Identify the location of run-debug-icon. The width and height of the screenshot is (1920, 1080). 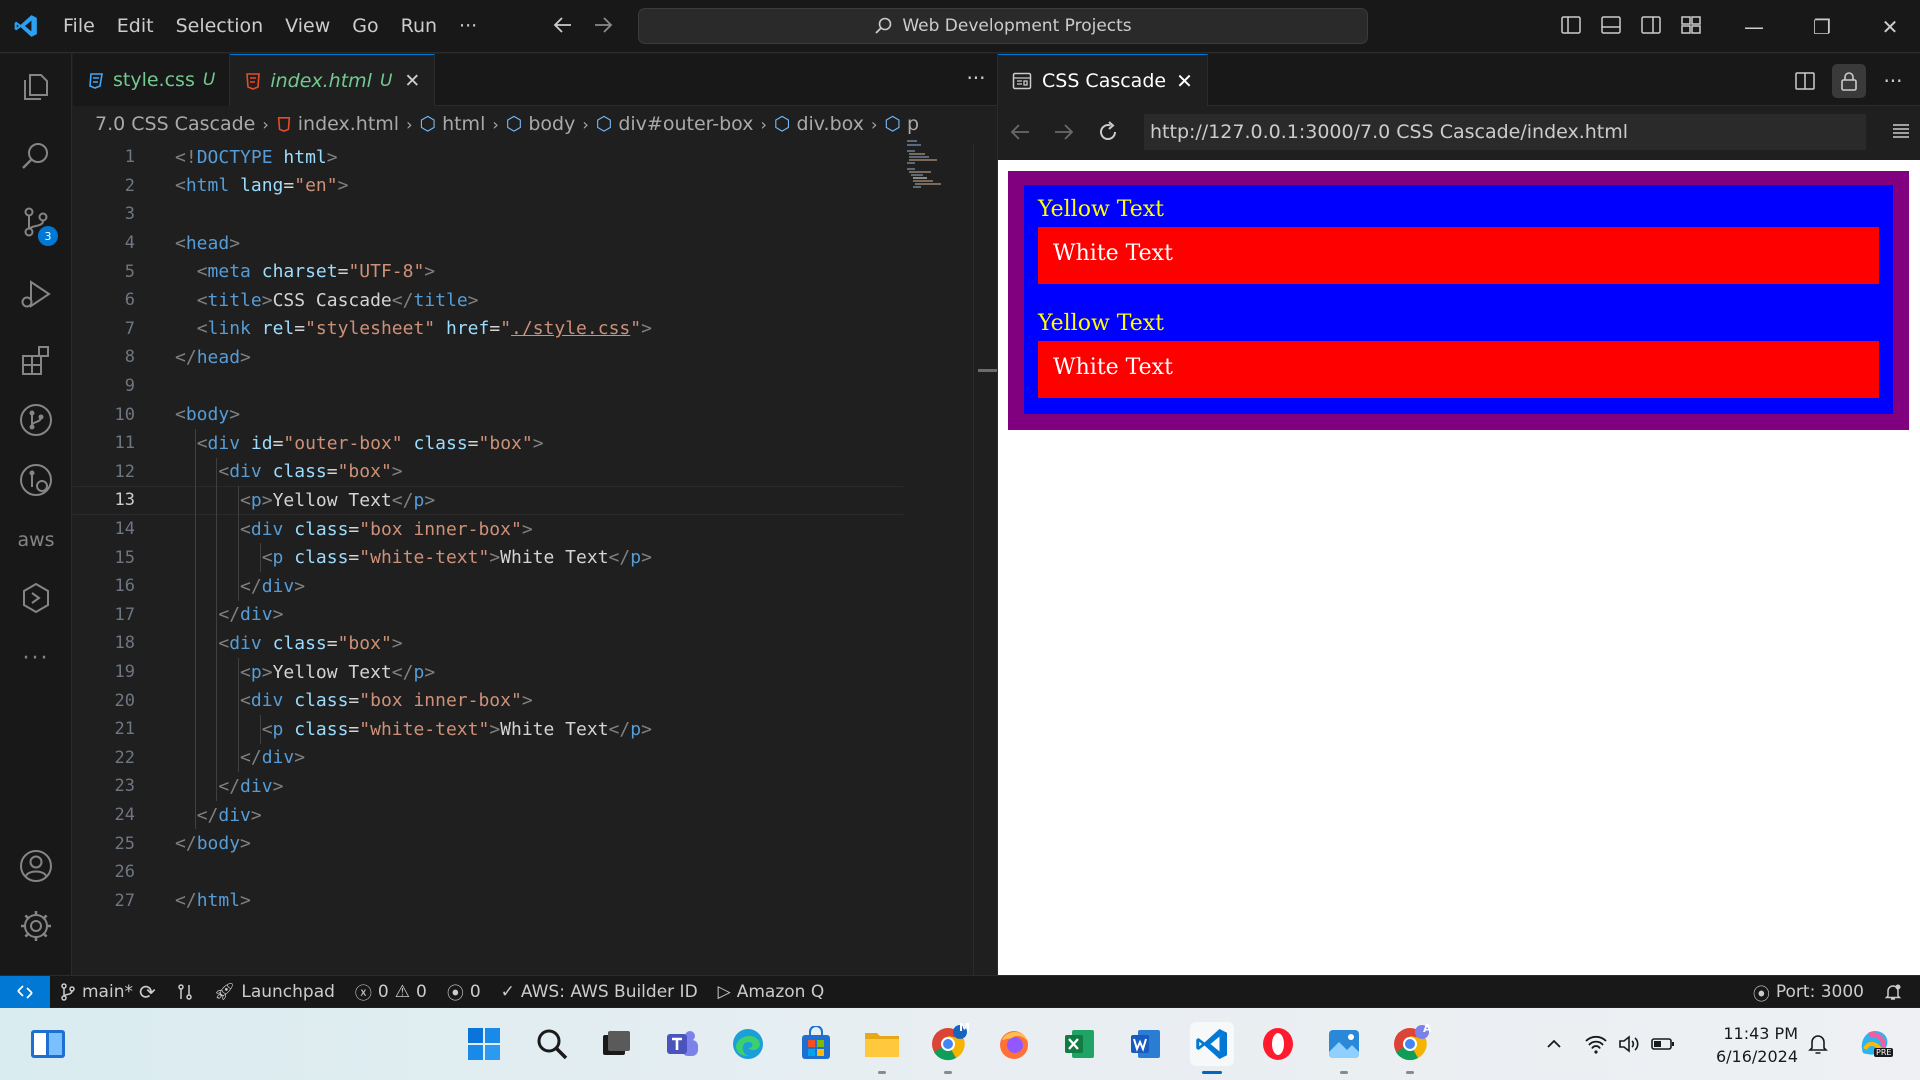
(36, 294).